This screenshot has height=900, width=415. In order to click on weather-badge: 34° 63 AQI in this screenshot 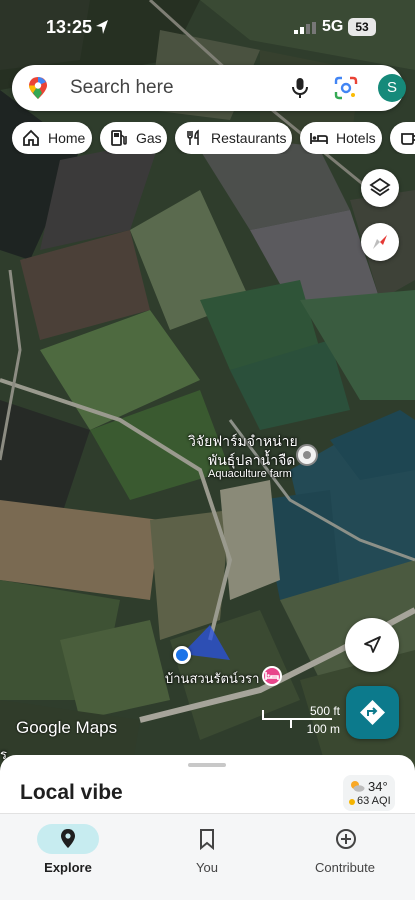, I will do `click(369, 793)`.